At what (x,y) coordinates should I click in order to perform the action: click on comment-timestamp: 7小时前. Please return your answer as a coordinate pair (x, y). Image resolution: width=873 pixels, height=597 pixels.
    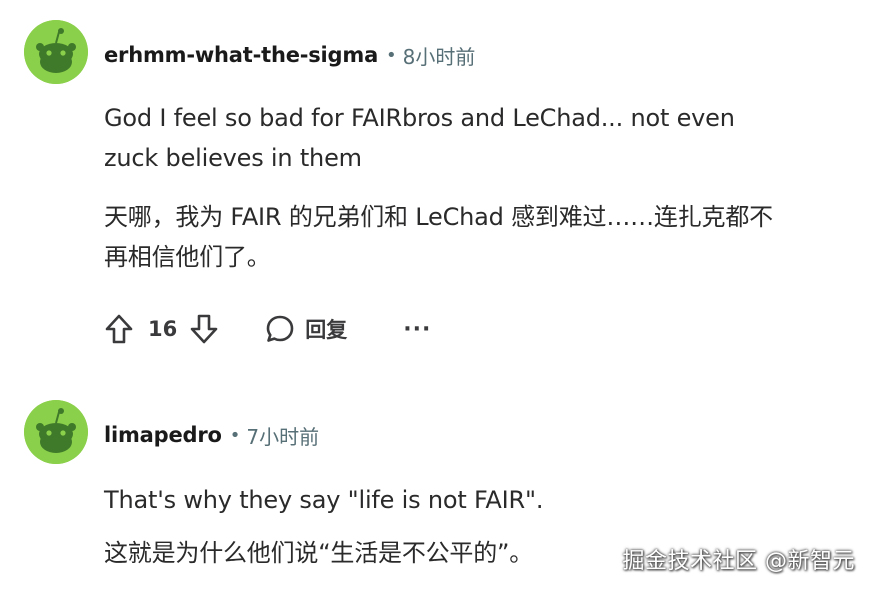
    Looking at the image, I should click on (283, 436).